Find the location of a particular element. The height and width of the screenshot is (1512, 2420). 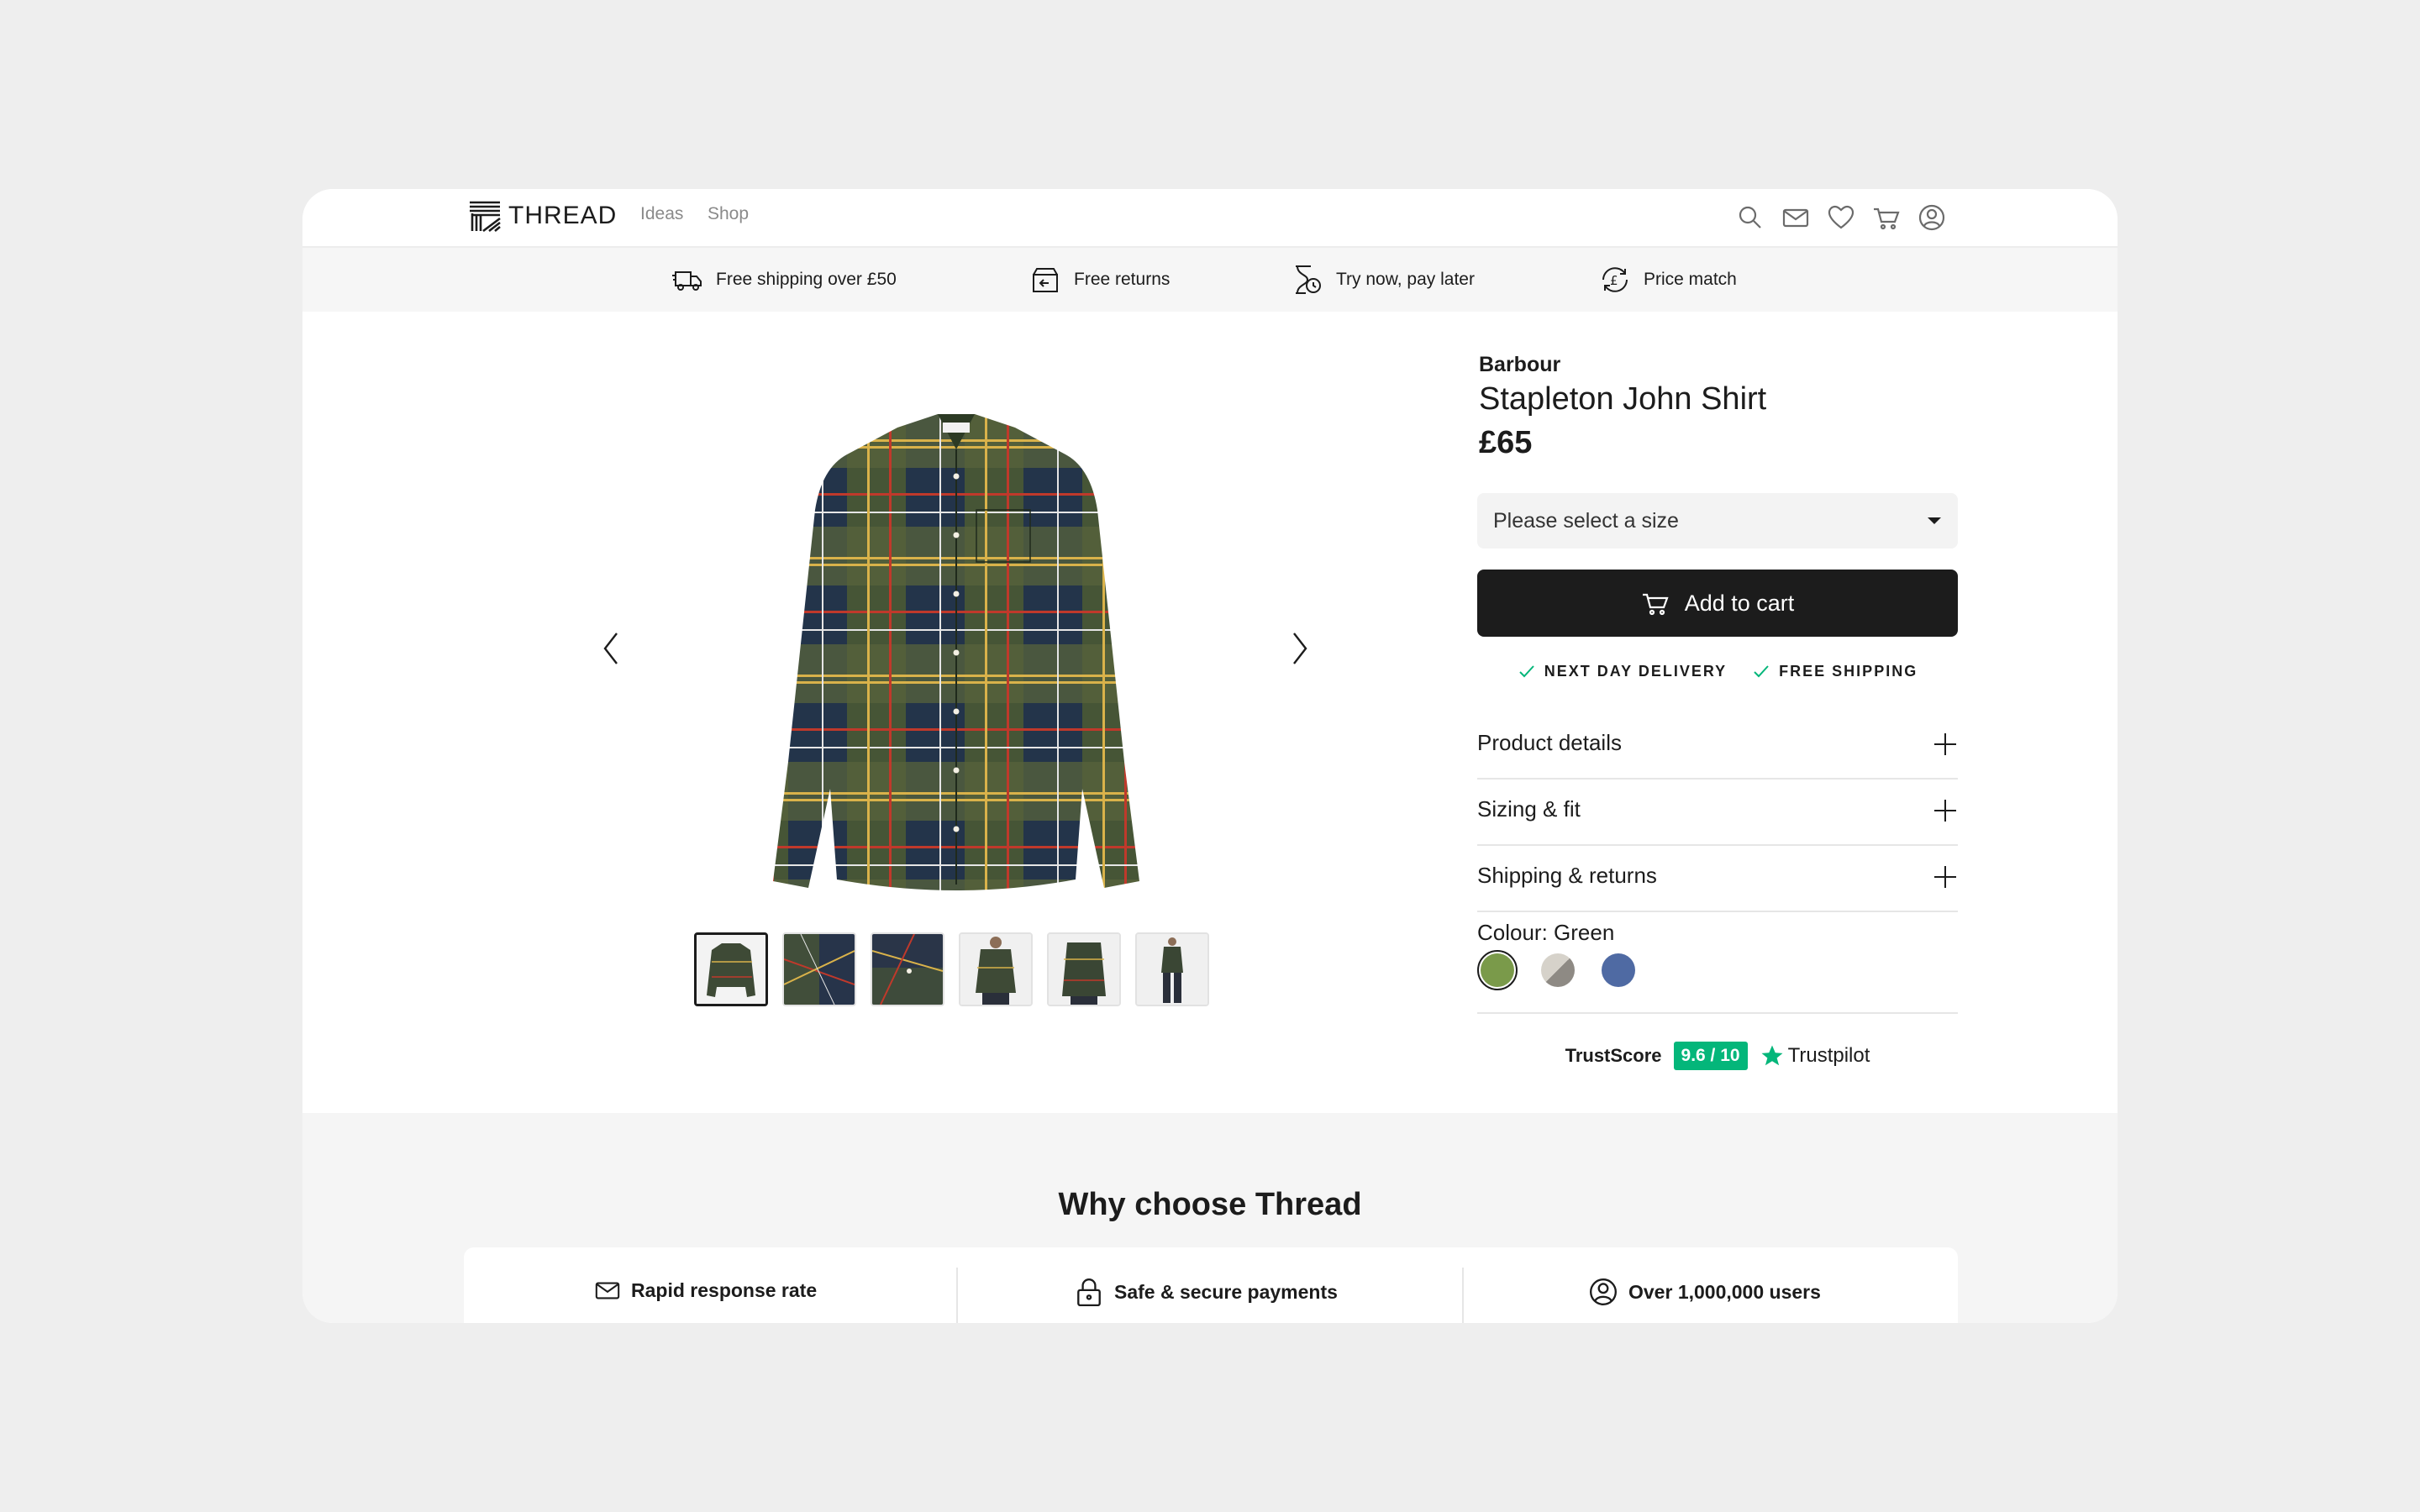

user-circle-icon is located at coordinates (1603, 1291).